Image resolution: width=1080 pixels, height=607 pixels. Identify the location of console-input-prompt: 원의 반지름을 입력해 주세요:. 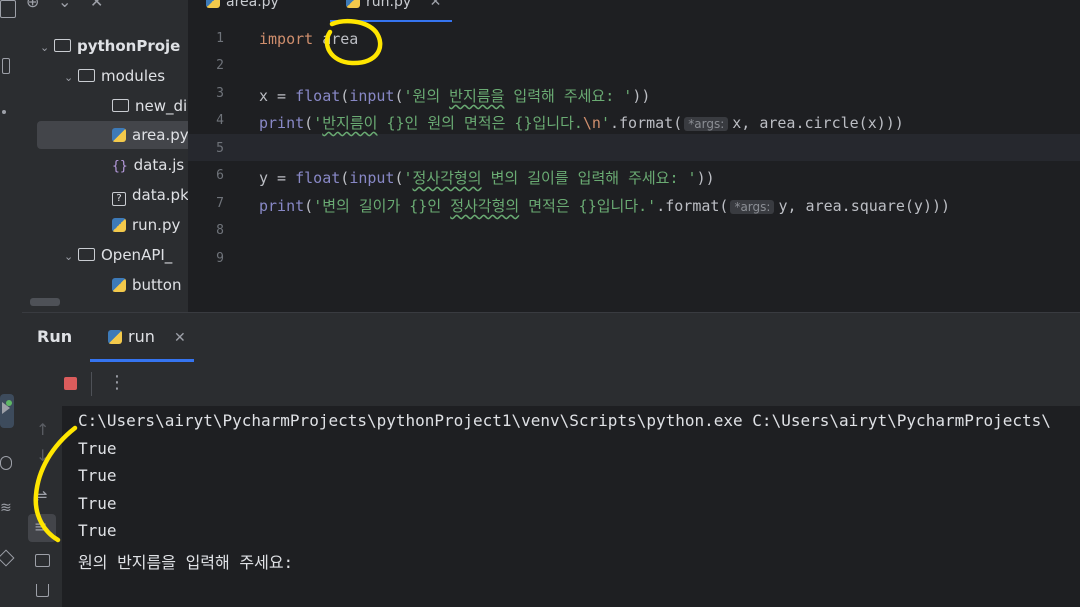
(186, 562).